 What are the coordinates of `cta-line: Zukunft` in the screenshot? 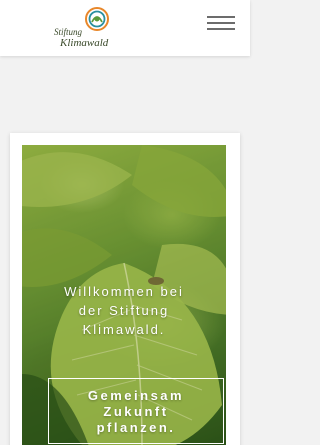 It's located at (136, 411).